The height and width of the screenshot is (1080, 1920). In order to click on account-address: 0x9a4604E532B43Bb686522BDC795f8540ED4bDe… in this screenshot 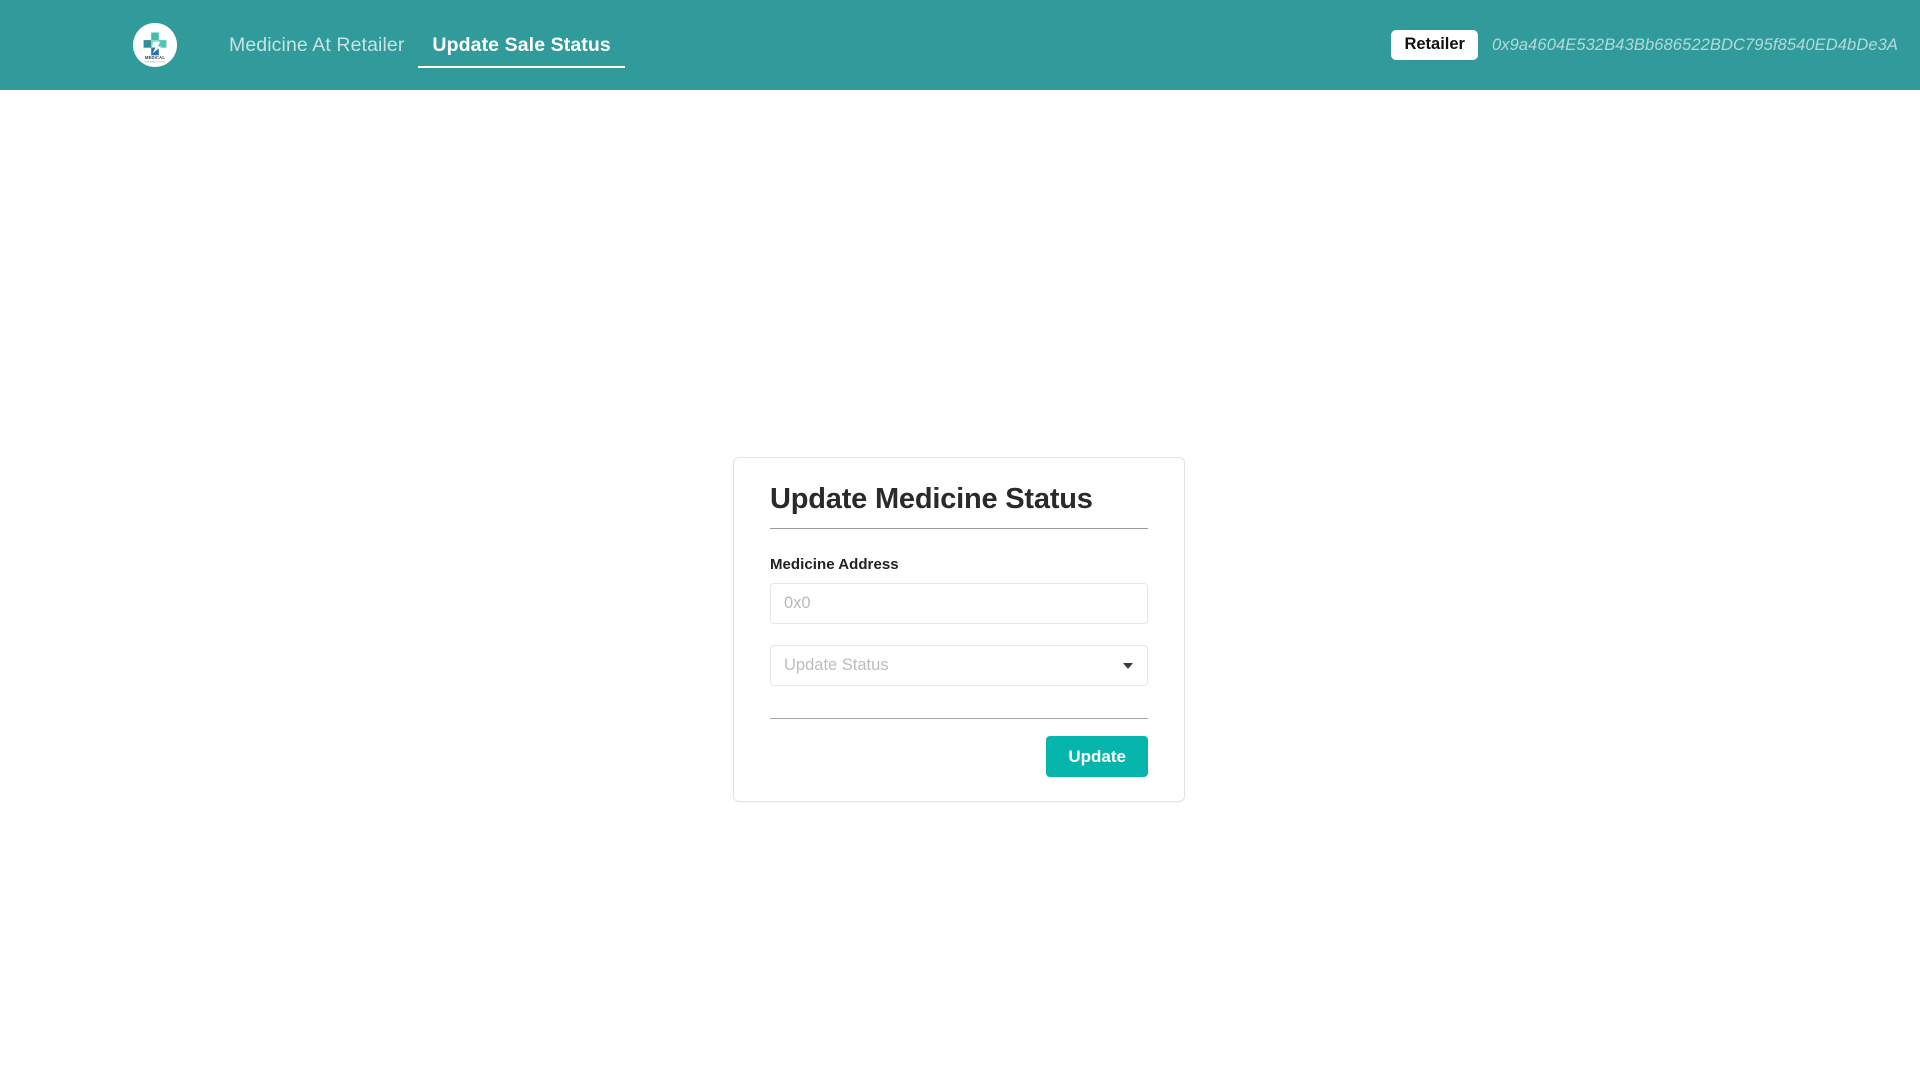, I will do `click(1694, 44)`.